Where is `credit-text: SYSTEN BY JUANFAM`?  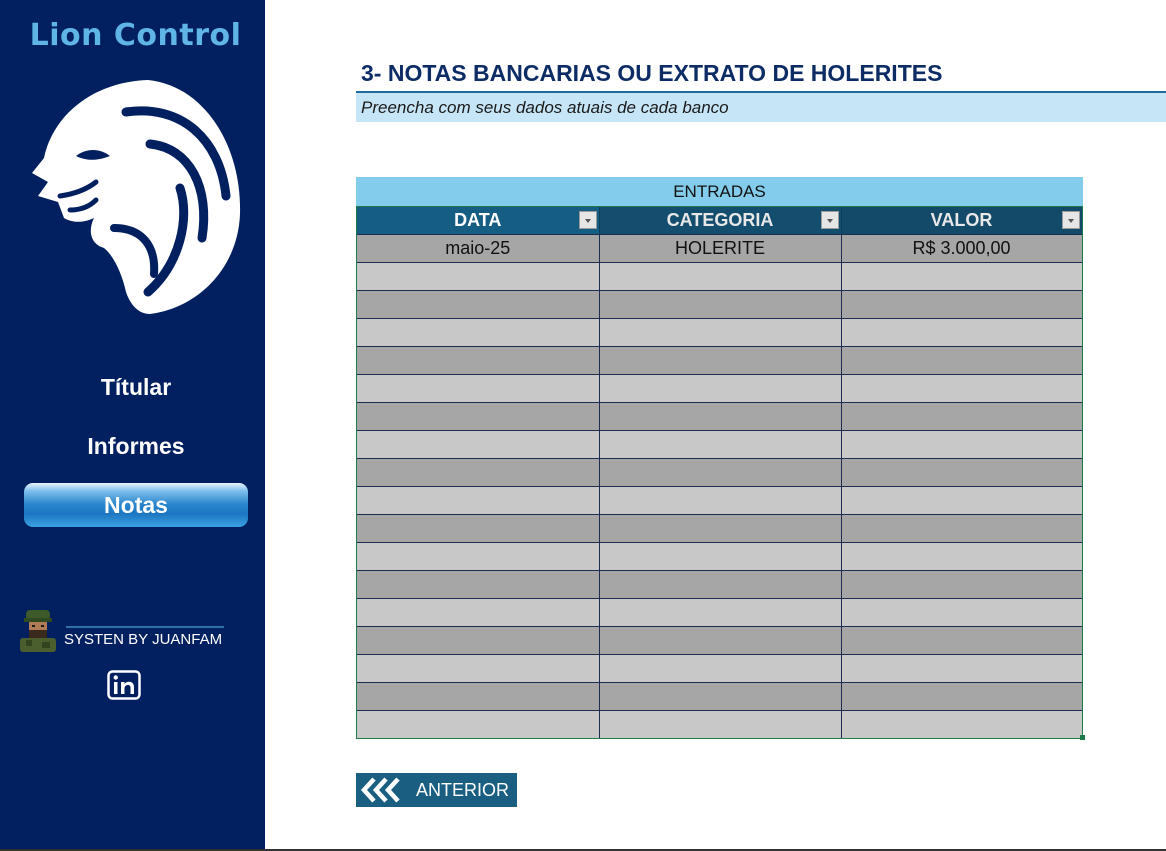
credit-text: SYSTEN BY JUANFAM is located at coordinates (143, 639).